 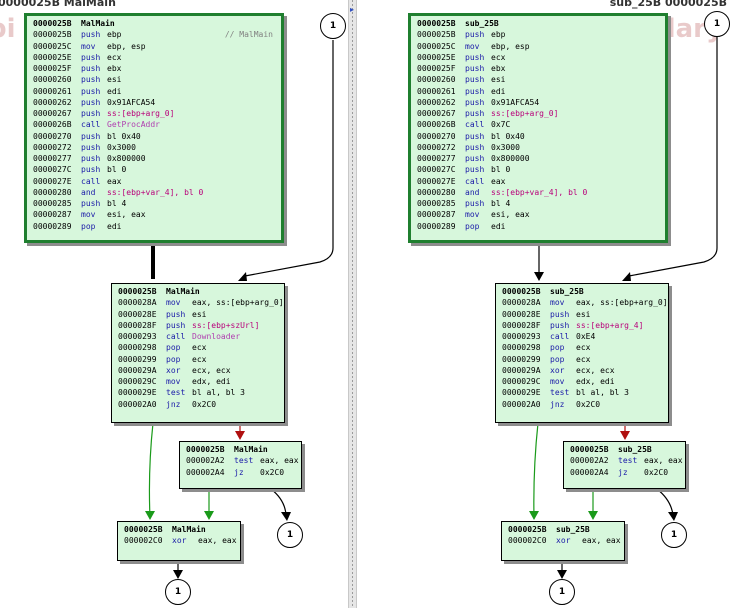 What do you see at coordinates (211, 381) in the screenshot?
I see `instruction-operands: edx, edi` at bounding box center [211, 381].